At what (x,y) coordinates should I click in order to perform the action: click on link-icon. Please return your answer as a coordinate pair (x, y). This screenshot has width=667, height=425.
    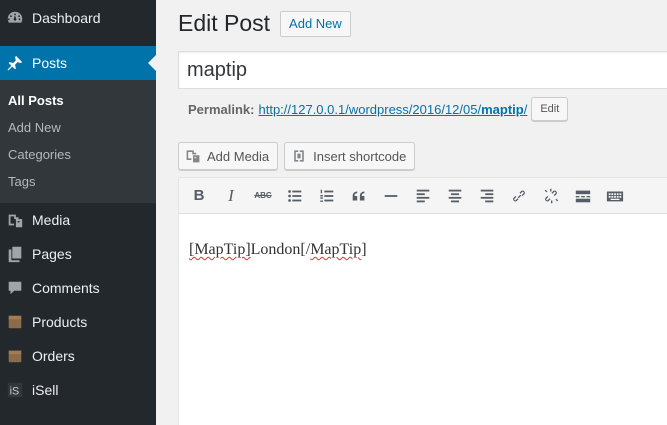
    Looking at the image, I should click on (519, 195).